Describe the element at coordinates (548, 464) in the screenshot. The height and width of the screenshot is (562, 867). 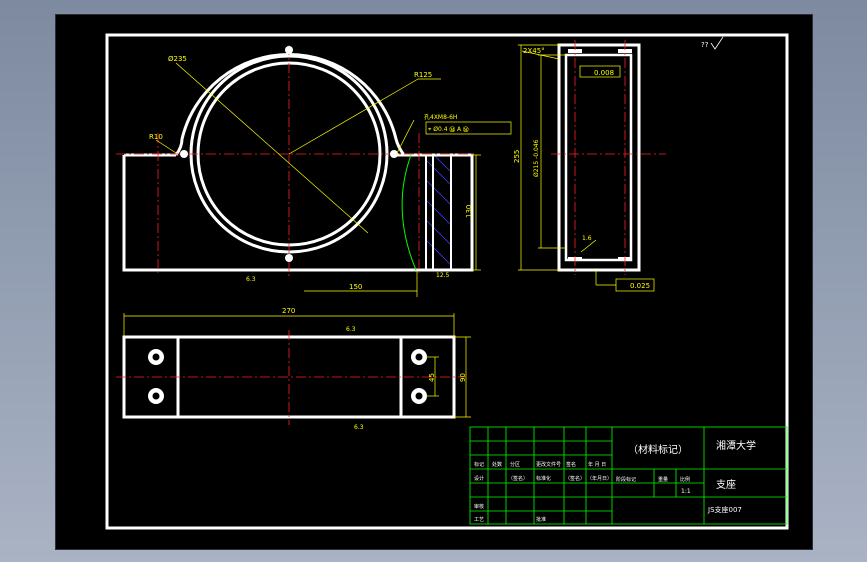
I see `svg-text: 更改文件号` at that location.